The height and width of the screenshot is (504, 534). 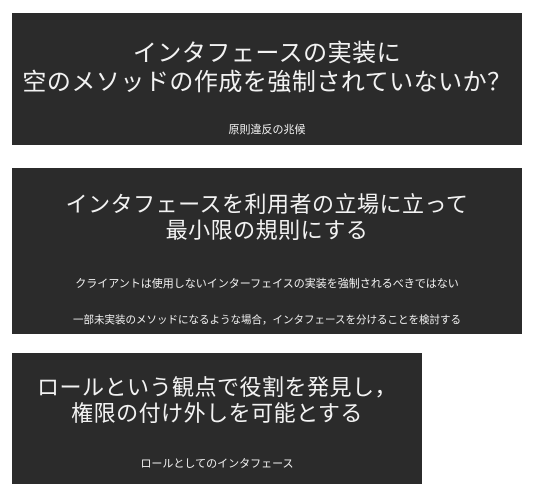 What do you see at coordinates (267, 320) in the screenshot?
I see `slide-note: 一部未実装のメソッドになるような場合，インタフェースを分けることを検討する` at bounding box center [267, 320].